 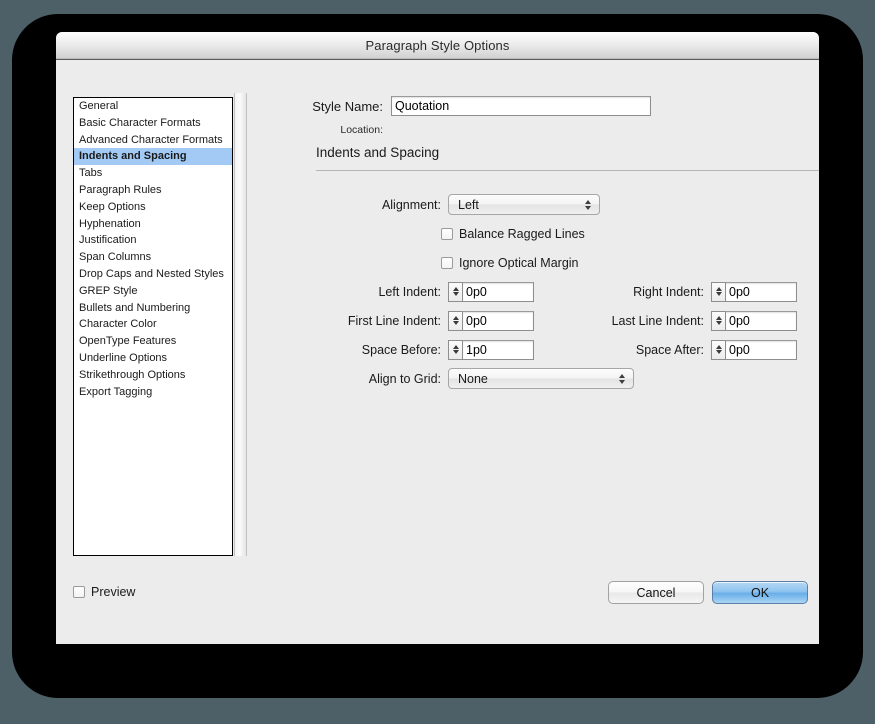 I want to click on location-label: Location:, so click(x=361, y=130).